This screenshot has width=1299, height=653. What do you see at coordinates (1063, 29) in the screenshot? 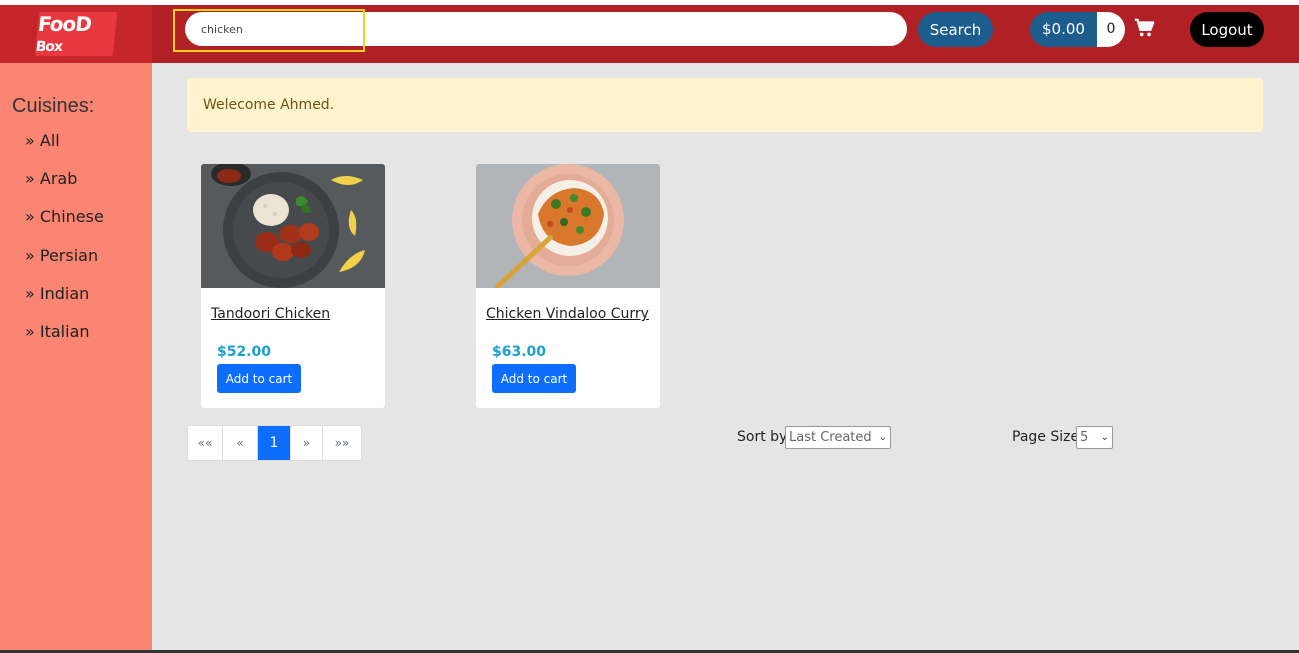
I see `cart-total: $0.00` at bounding box center [1063, 29].